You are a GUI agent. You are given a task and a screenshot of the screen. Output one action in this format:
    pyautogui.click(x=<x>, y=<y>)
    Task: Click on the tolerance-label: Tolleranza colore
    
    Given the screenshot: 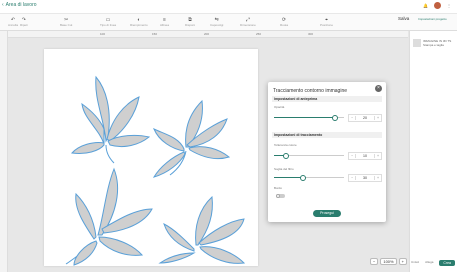 What is the action you would take?
    pyautogui.click(x=285, y=145)
    